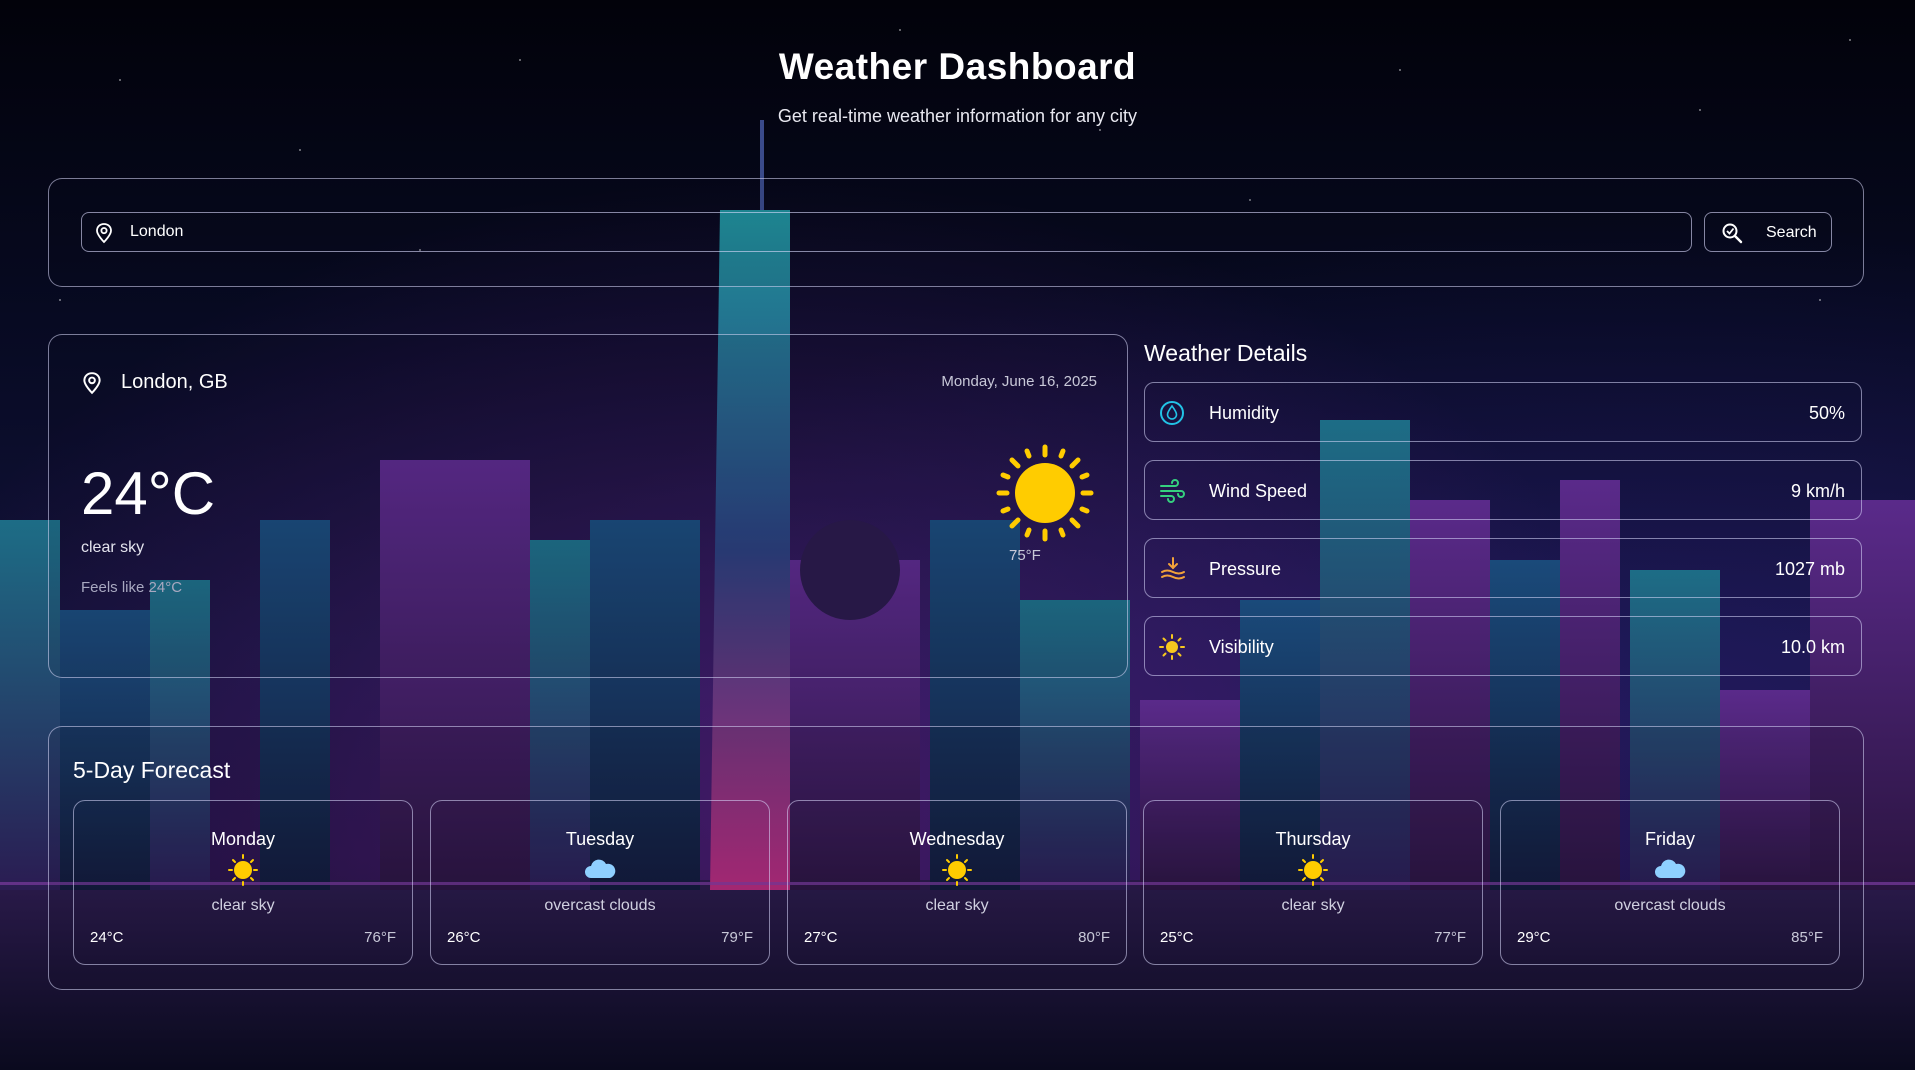  Describe the element at coordinates (1817, 491) in the screenshot. I see `detail-value: 9 km/h` at that location.